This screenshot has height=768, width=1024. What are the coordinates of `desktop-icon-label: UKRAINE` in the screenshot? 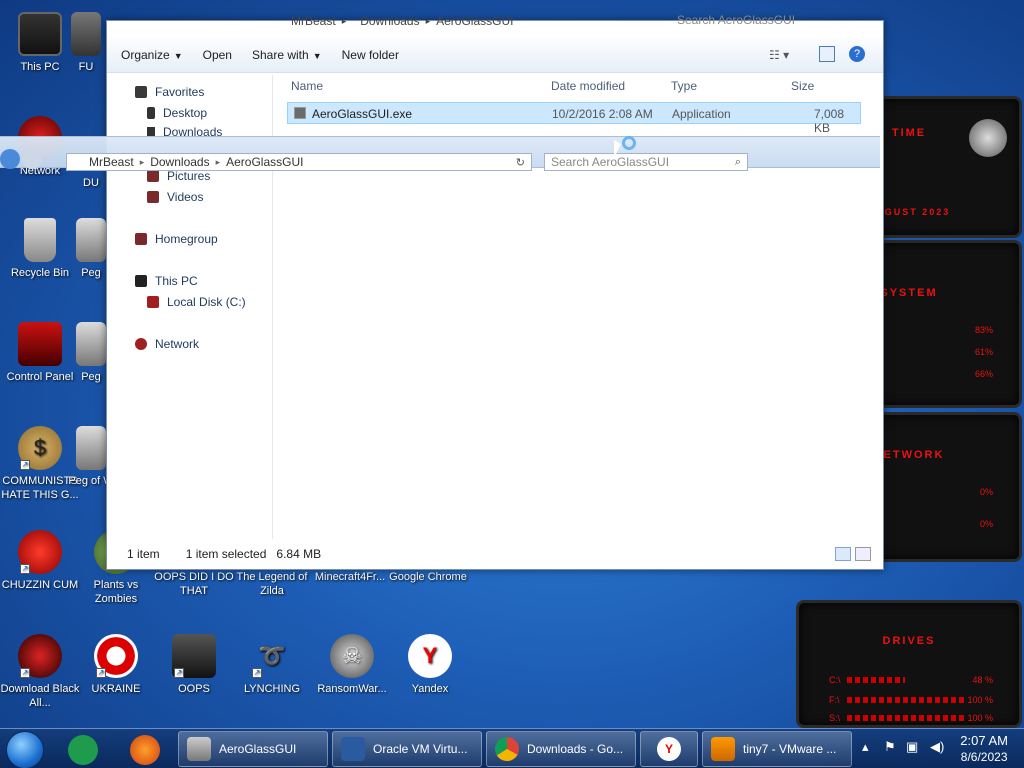 It's located at (116, 689).